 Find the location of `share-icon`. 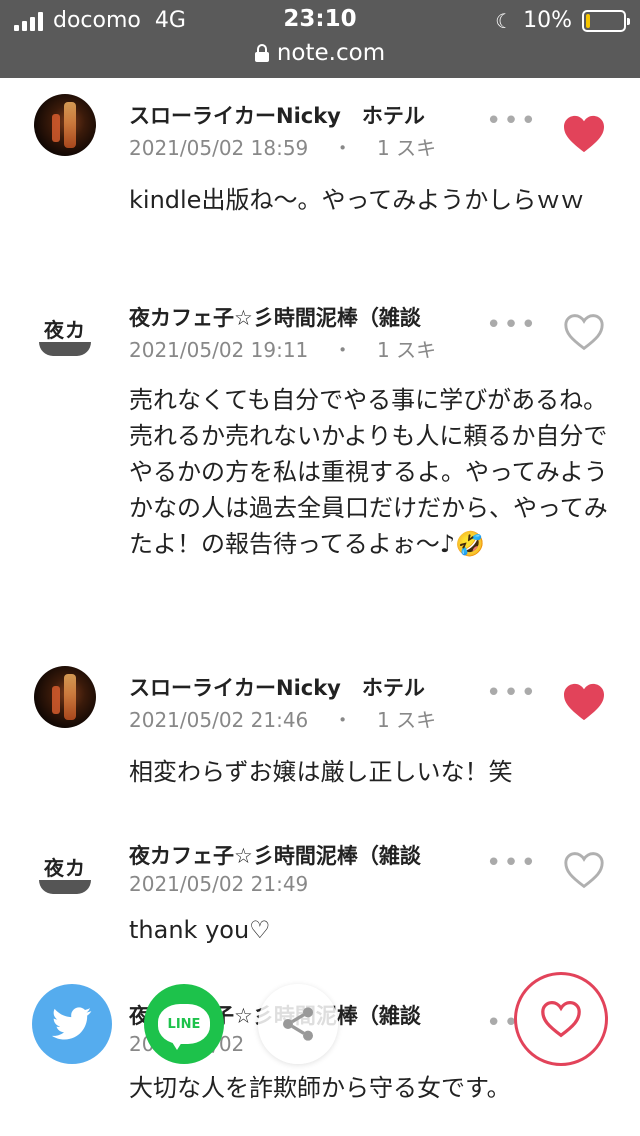

share-icon is located at coordinates (298, 1024).